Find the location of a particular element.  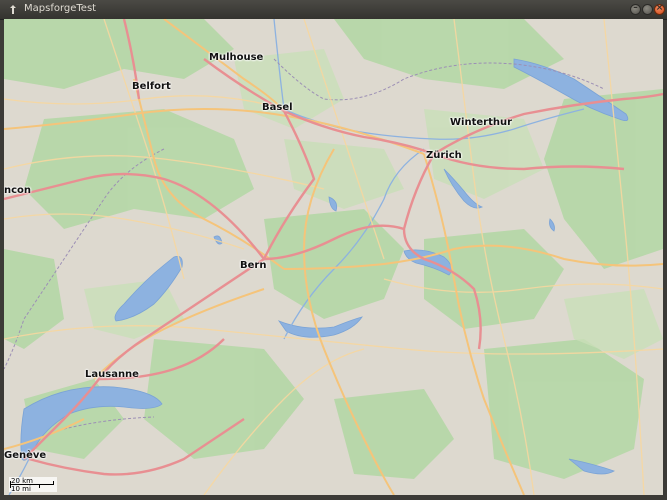

close-icon: × is located at coordinates (659, 8).